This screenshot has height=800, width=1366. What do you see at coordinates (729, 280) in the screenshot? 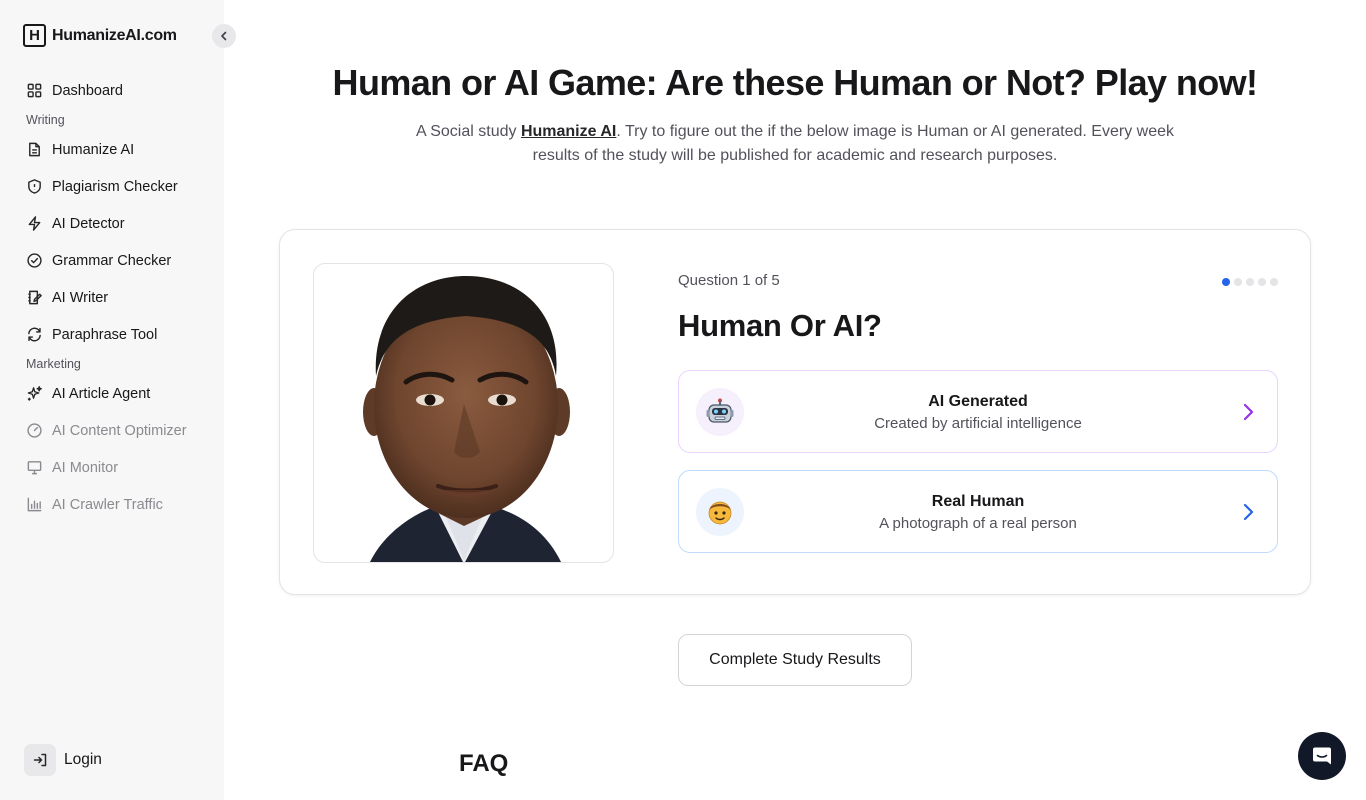
I see `question-counter: Question 1 of 5` at bounding box center [729, 280].